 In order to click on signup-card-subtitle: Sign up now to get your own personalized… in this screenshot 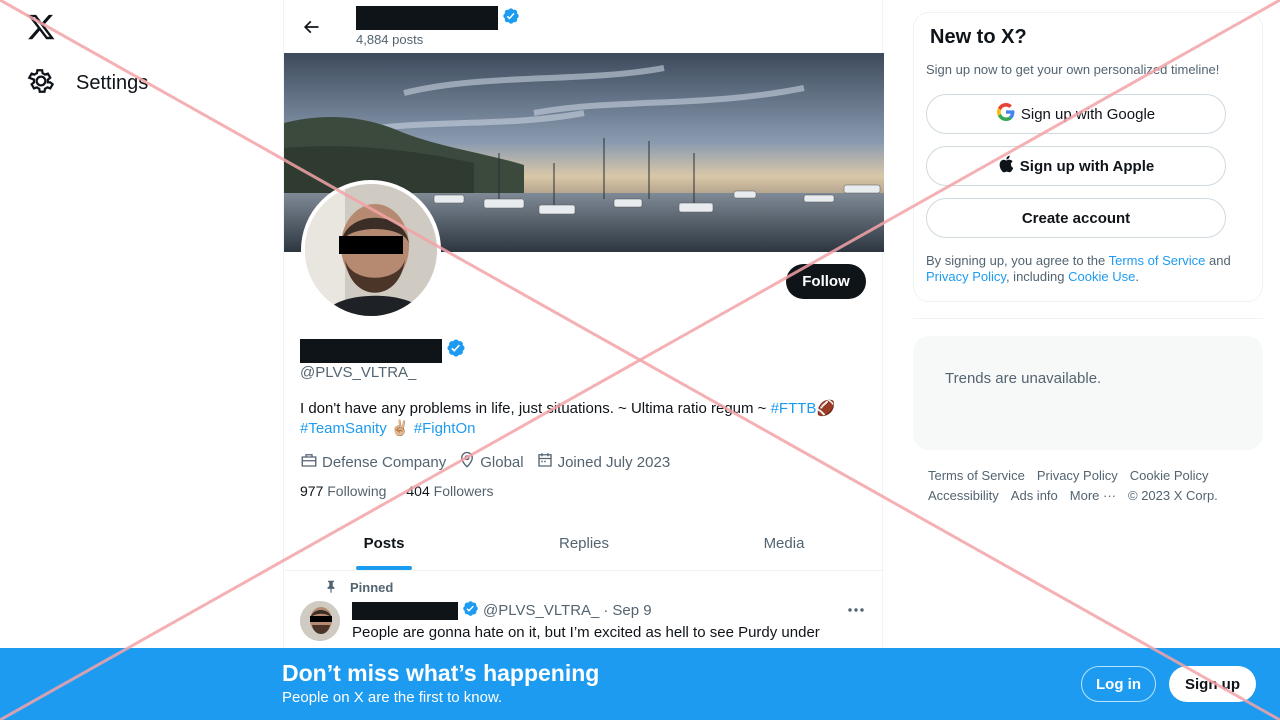, I will do `click(1073, 69)`.